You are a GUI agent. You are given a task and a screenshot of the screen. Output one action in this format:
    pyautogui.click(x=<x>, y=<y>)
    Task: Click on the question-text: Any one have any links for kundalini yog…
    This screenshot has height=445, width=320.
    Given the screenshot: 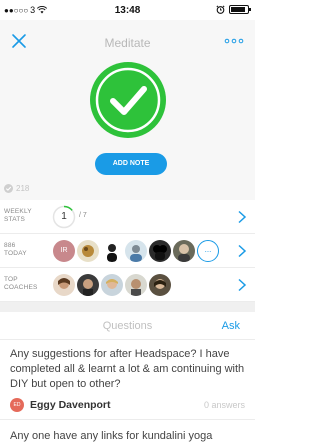 What is the action you would take?
    pyautogui.click(x=111, y=436)
    